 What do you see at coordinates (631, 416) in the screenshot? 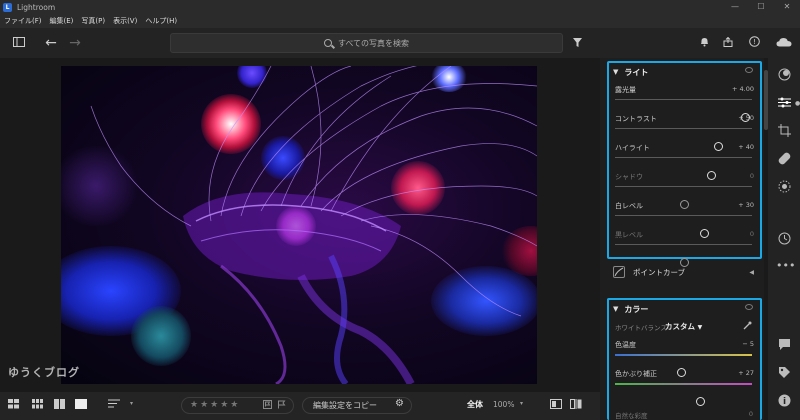
I see `slider-label: 自然な彩度` at bounding box center [631, 416].